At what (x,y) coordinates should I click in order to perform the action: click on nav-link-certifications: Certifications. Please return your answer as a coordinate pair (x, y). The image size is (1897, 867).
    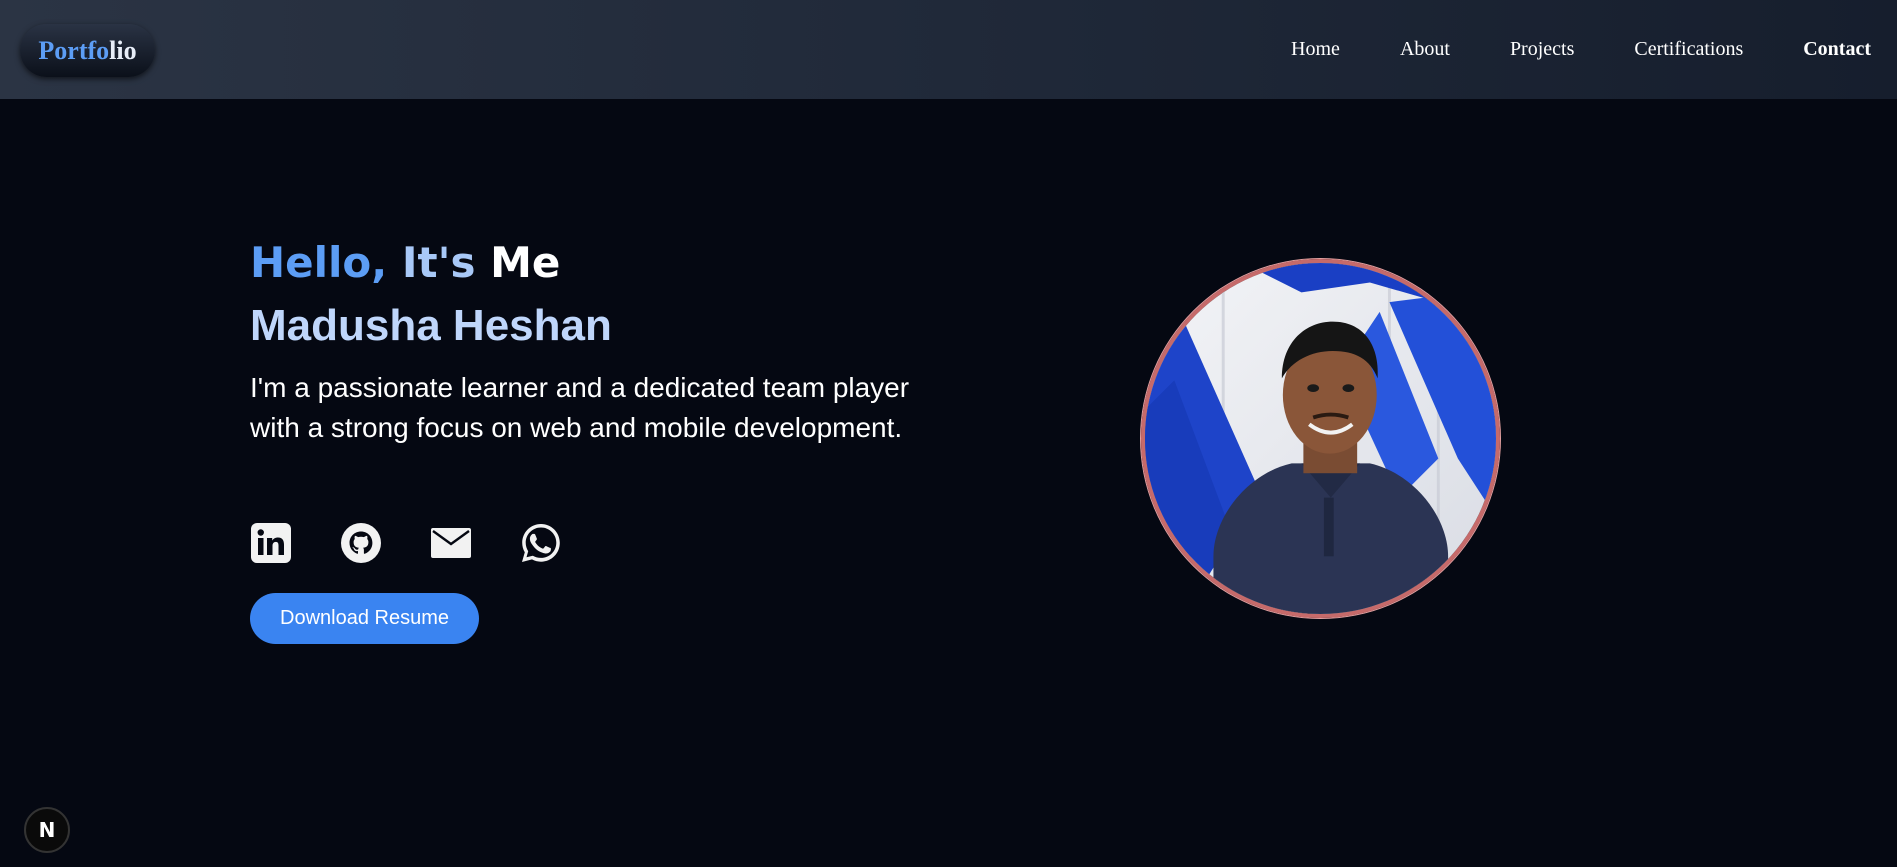
    Looking at the image, I should click on (1688, 49).